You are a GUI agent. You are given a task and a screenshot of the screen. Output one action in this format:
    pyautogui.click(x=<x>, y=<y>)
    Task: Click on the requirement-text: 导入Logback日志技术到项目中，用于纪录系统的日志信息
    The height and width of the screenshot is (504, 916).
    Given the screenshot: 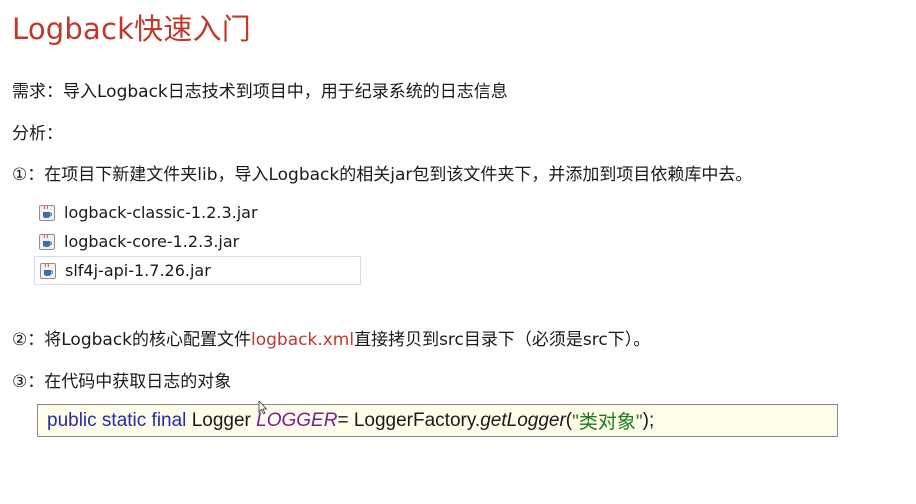 What is the action you would take?
    pyautogui.click(x=285, y=92)
    